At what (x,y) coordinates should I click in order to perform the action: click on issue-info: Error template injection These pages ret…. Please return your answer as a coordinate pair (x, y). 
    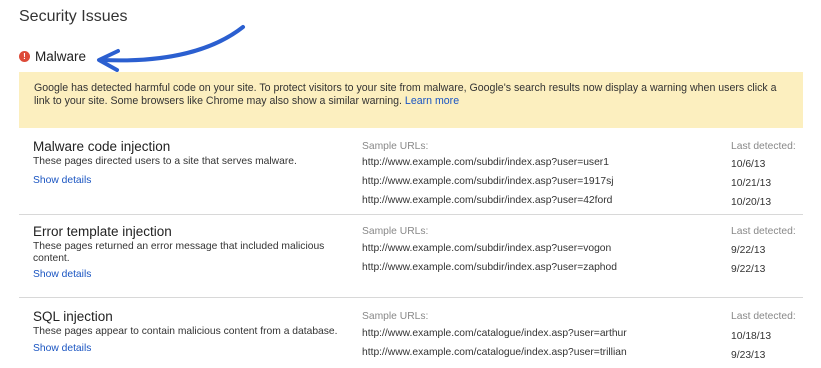
    Looking at the image, I should click on (194, 252).